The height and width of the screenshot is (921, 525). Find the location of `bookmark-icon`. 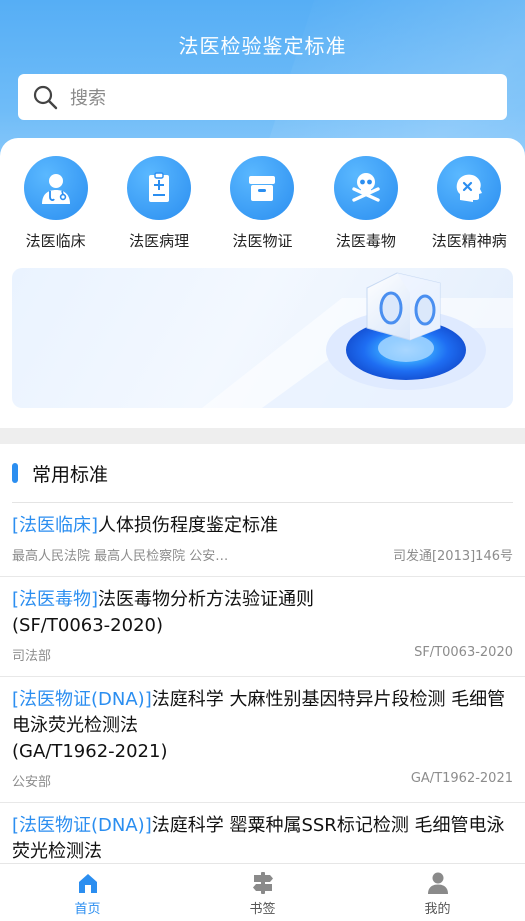

bookmark-icon is located at coordinates (262, 883).